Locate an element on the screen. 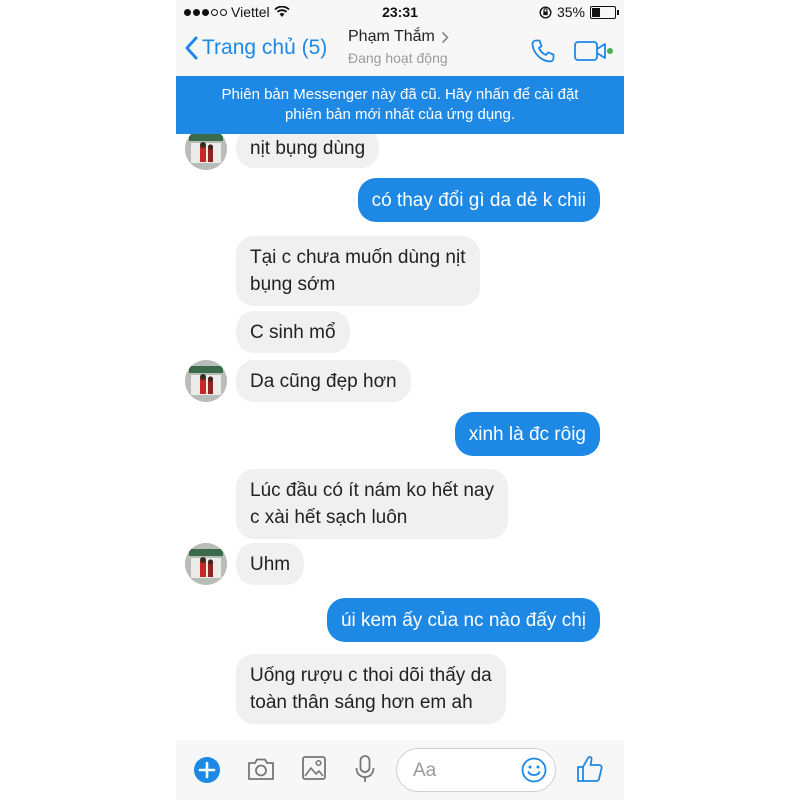 This screenshot has height=800, width=800. received-message-bubble: Tại c chưa muốn dùng nịt bụng sớm is located at coordinates (358, 271).